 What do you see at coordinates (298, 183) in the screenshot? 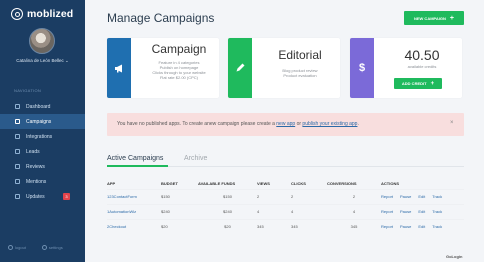
I see `column-header: CLICKS` at bounding box center [298, 183].